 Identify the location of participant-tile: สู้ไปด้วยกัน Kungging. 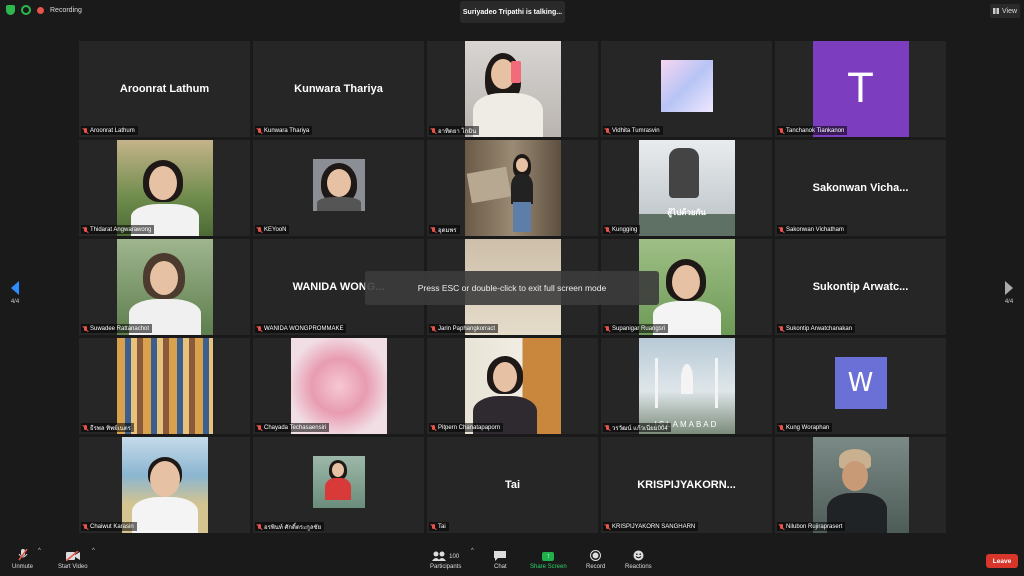
(686, 188).